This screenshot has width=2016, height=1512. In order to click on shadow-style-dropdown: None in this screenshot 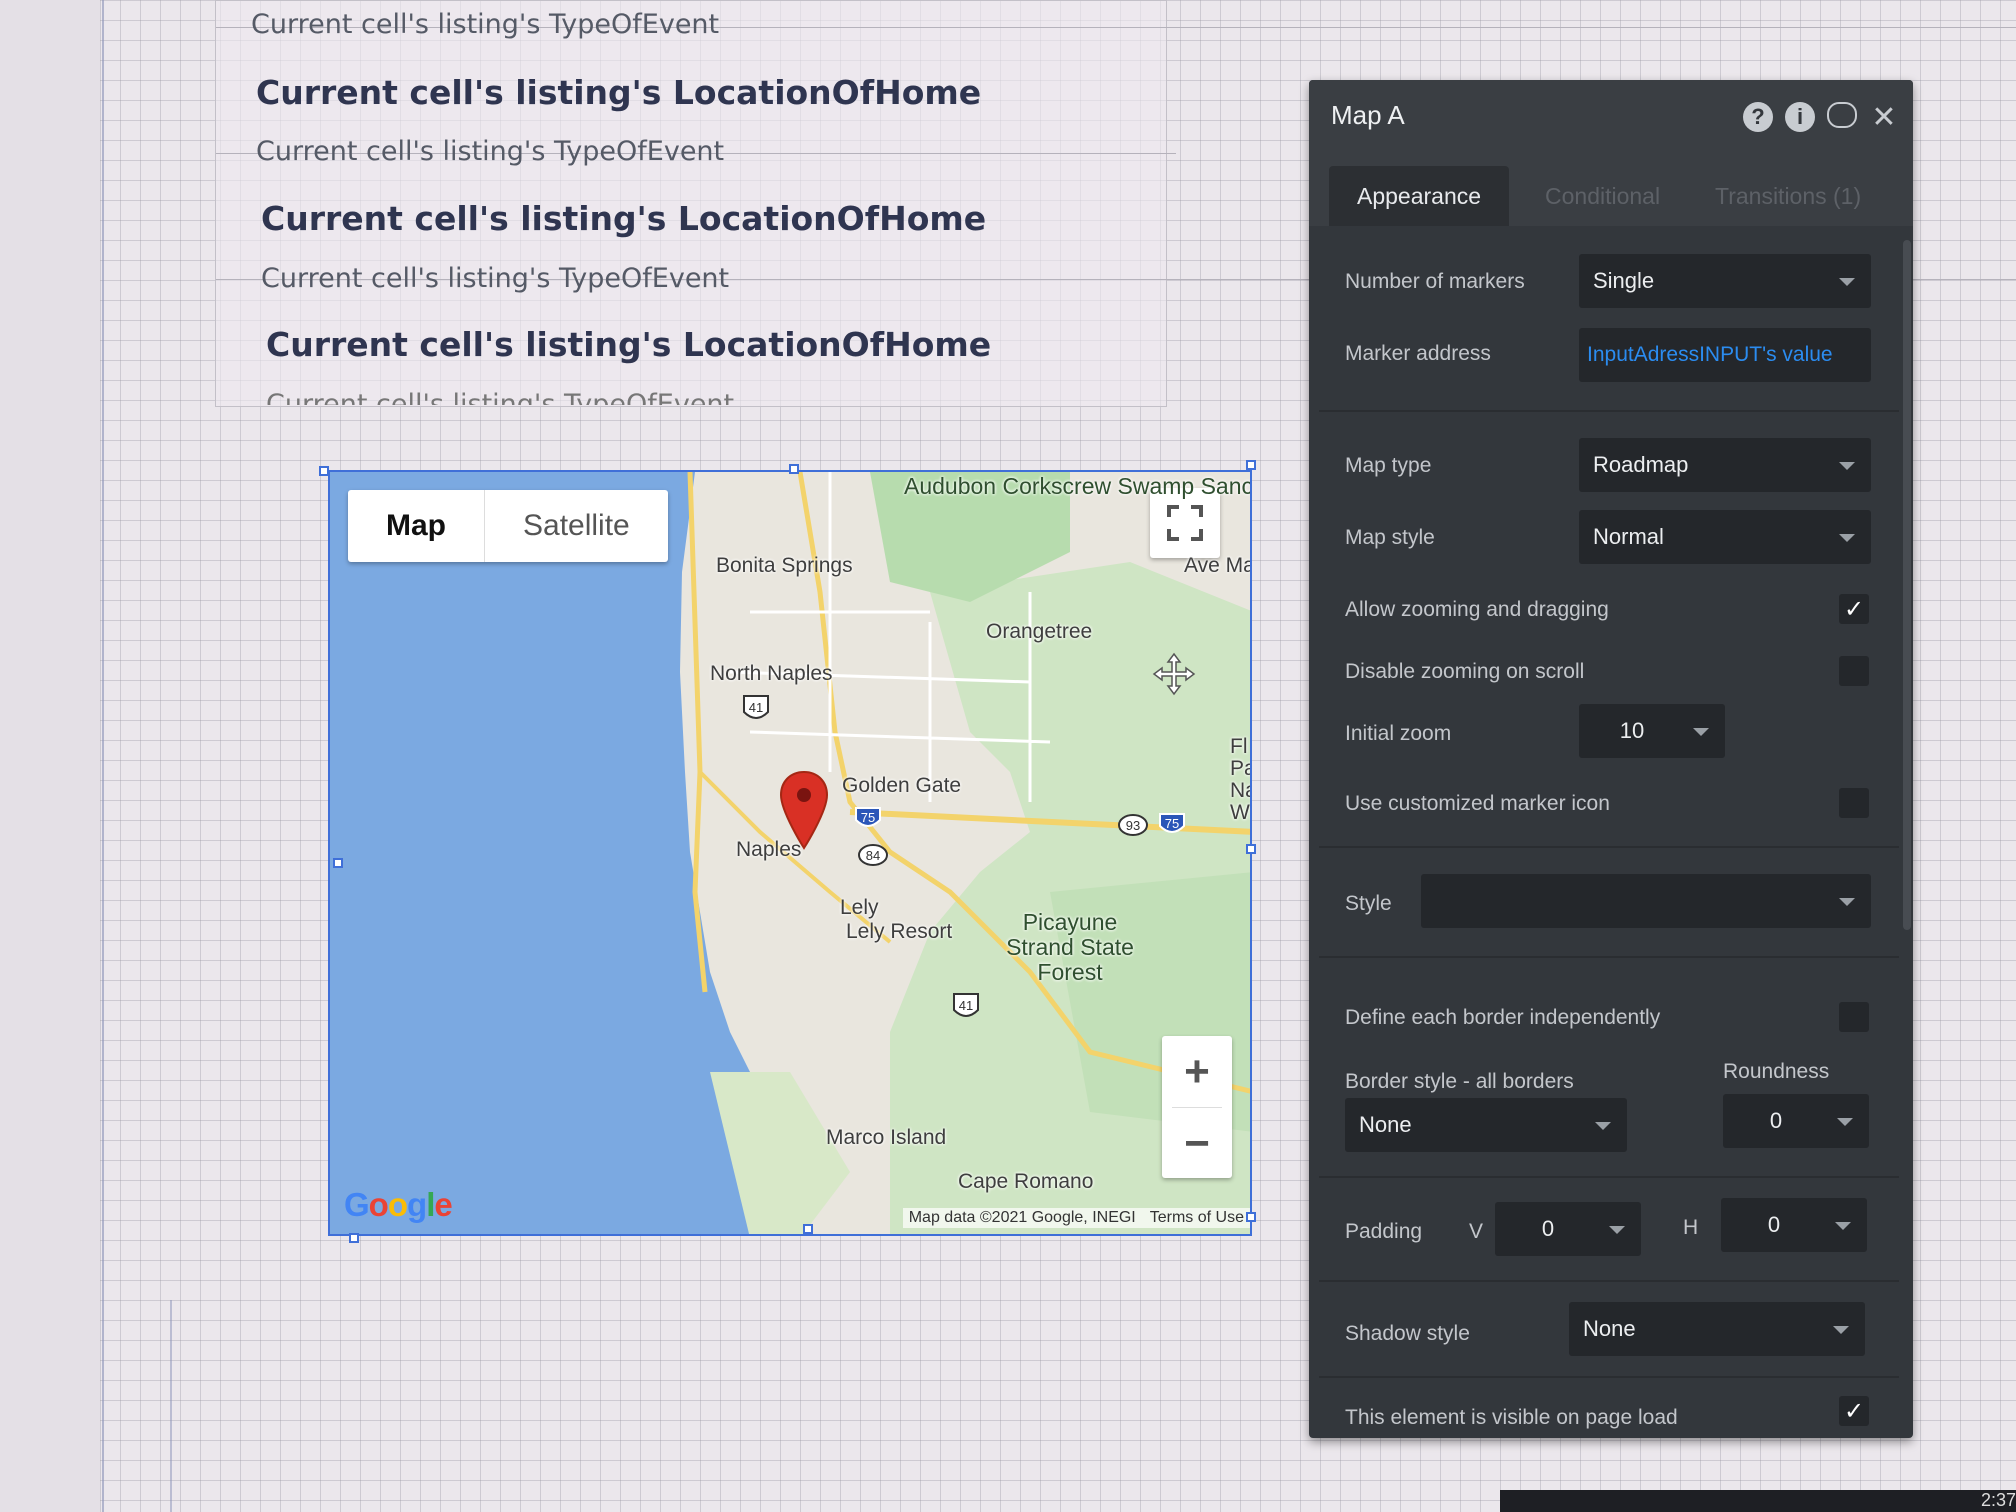, I will do `click(1717, 1329)`.